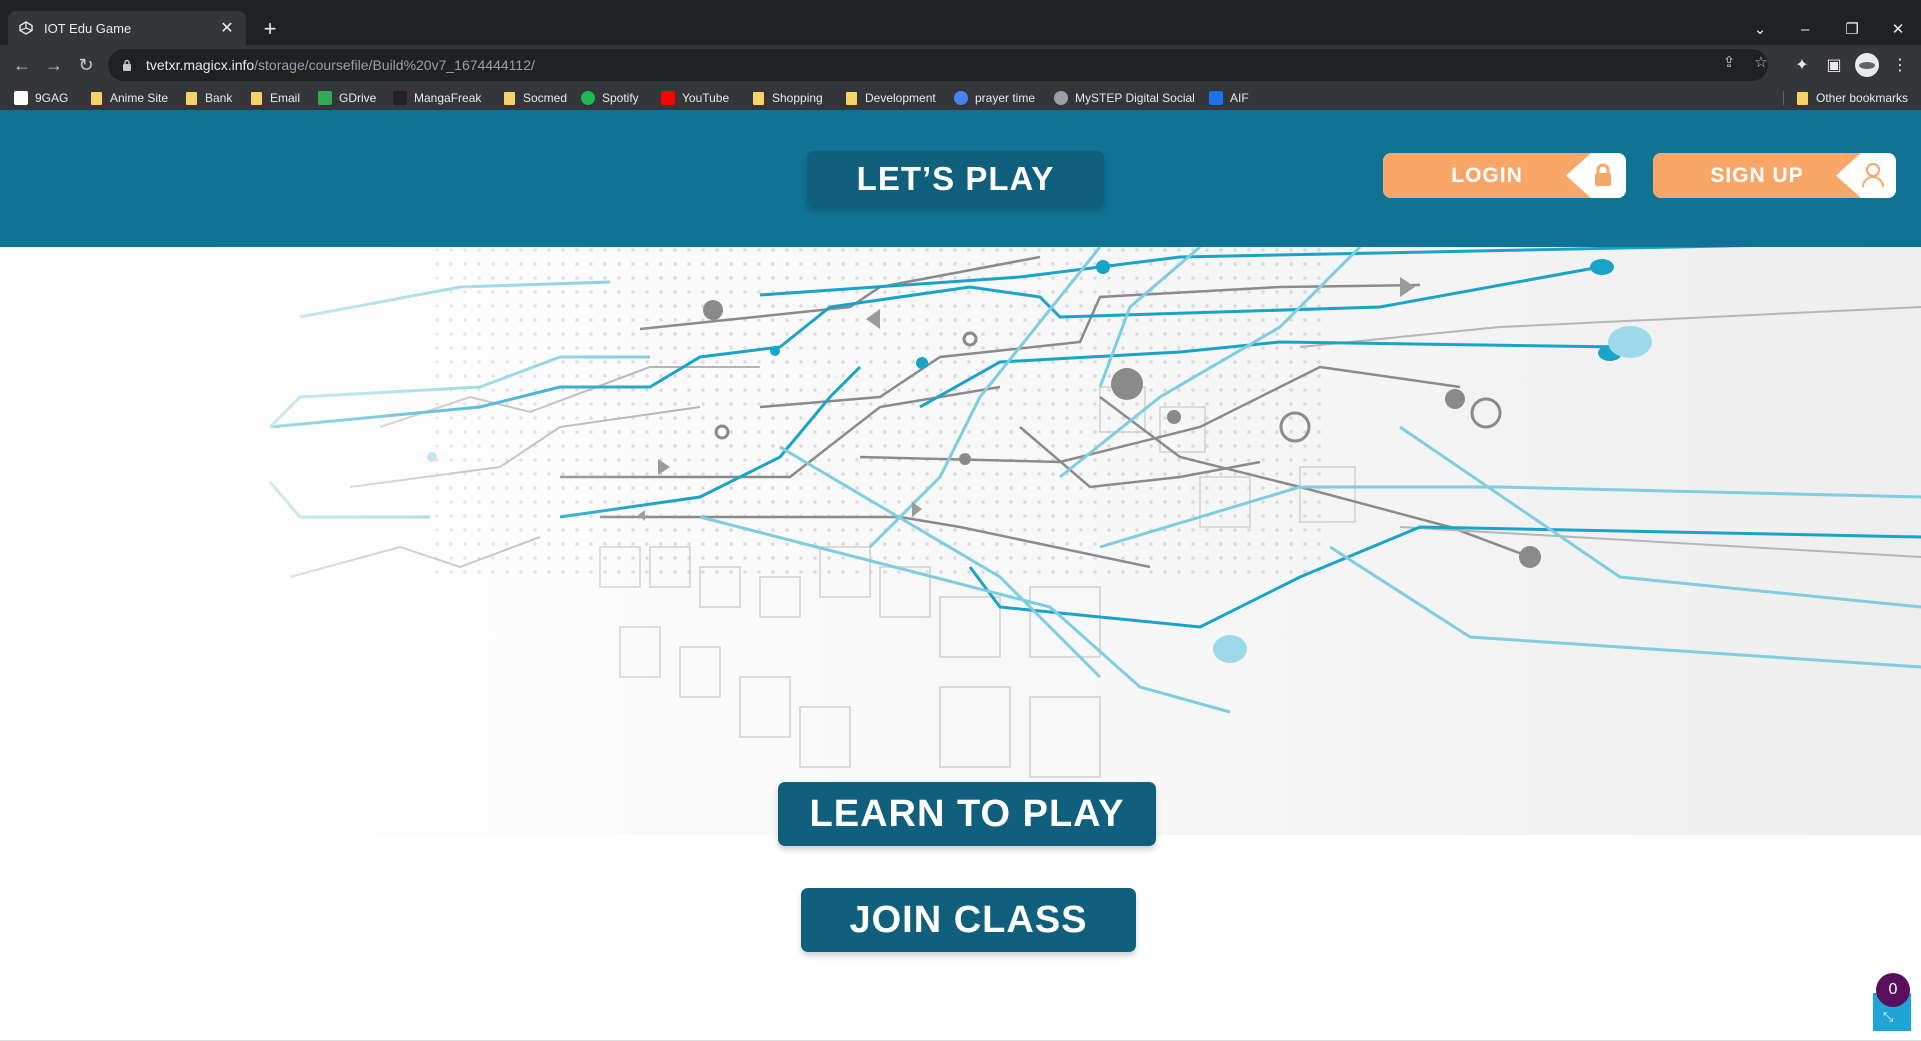  I want to click on bookmark-label: Development, so click(900, 98).